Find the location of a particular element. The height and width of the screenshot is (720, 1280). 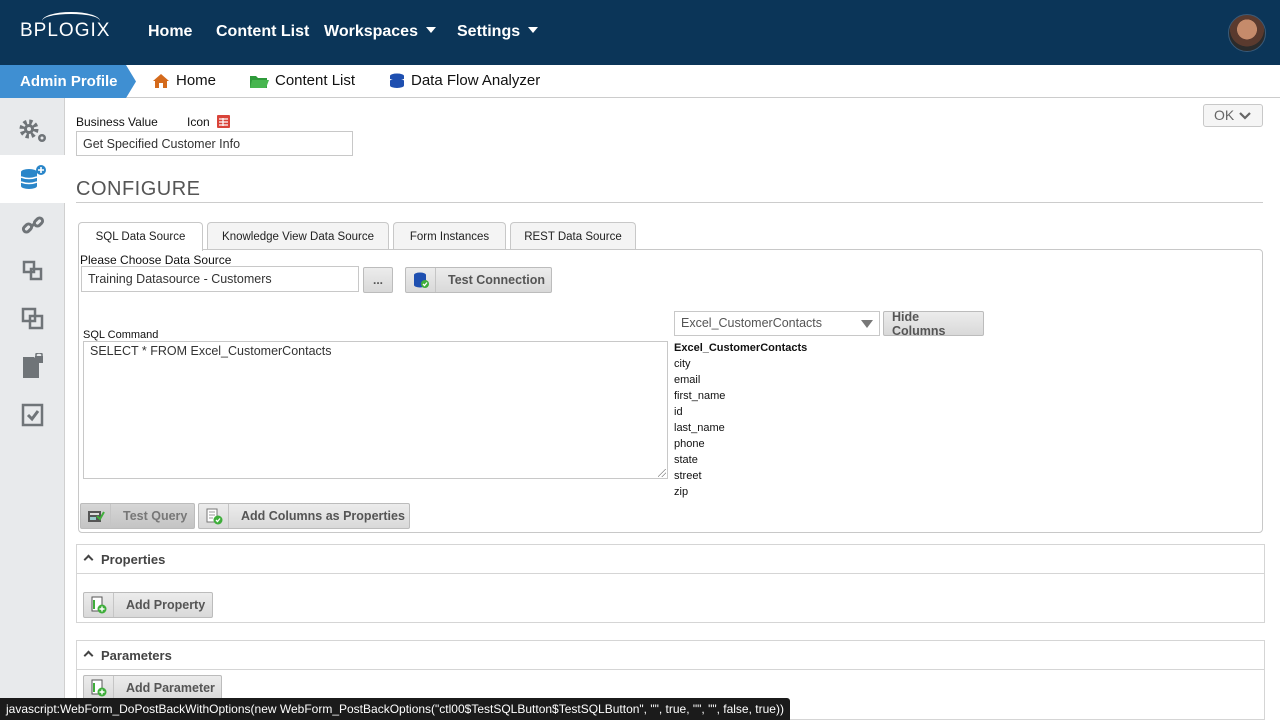

test-connection-label: Test Connection is located at coordinates (496, 280).